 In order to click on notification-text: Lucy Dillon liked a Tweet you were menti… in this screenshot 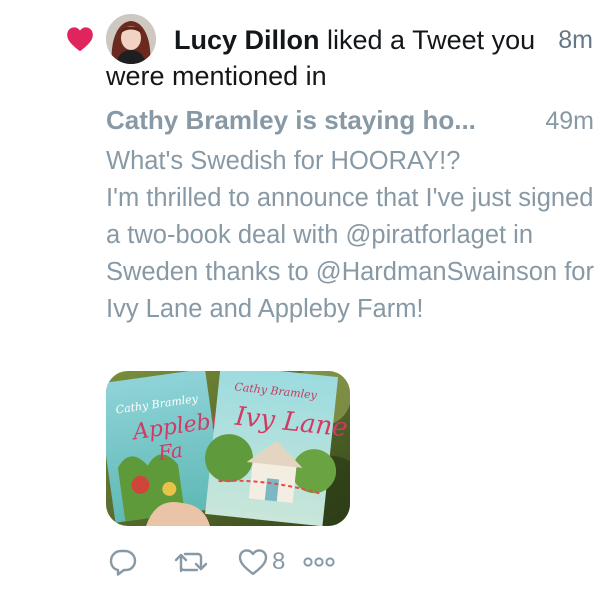, I will do `click(351, 58)`.